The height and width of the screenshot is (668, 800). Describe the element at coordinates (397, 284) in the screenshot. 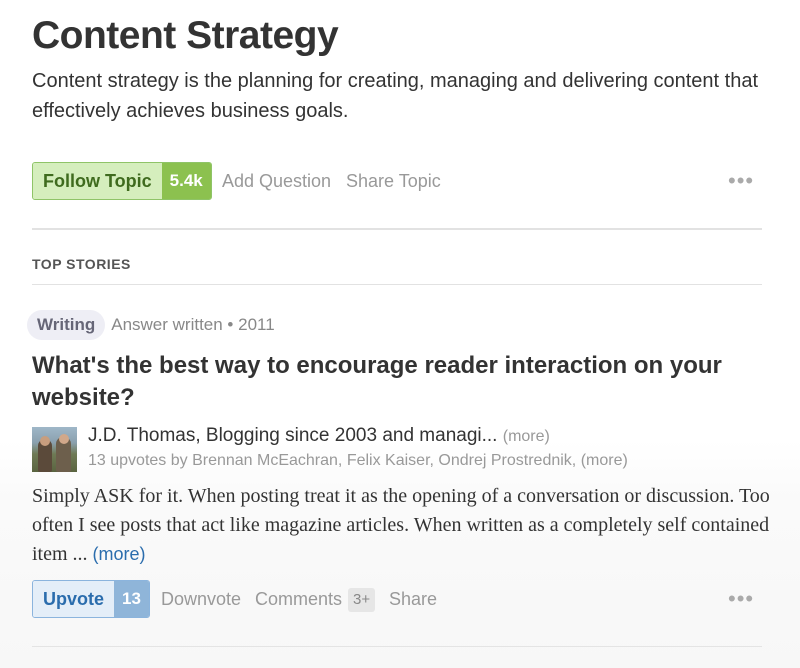

I see `heading-divider` at that location.